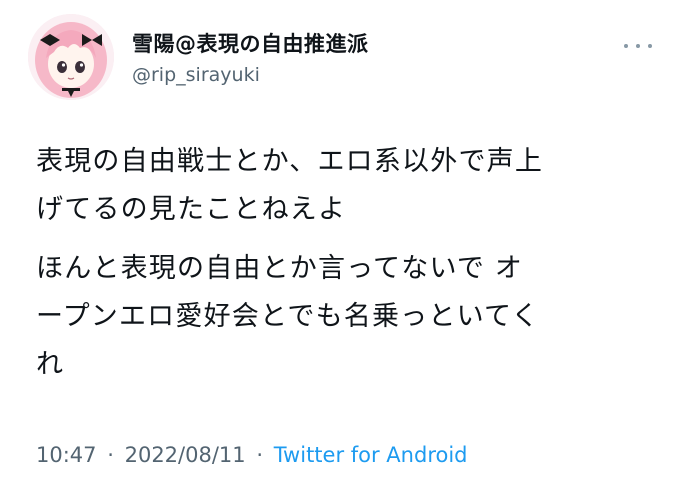 The height and width of the screenshot is (477, 680). I want to click on more-dots-icon, so click(638, 46).